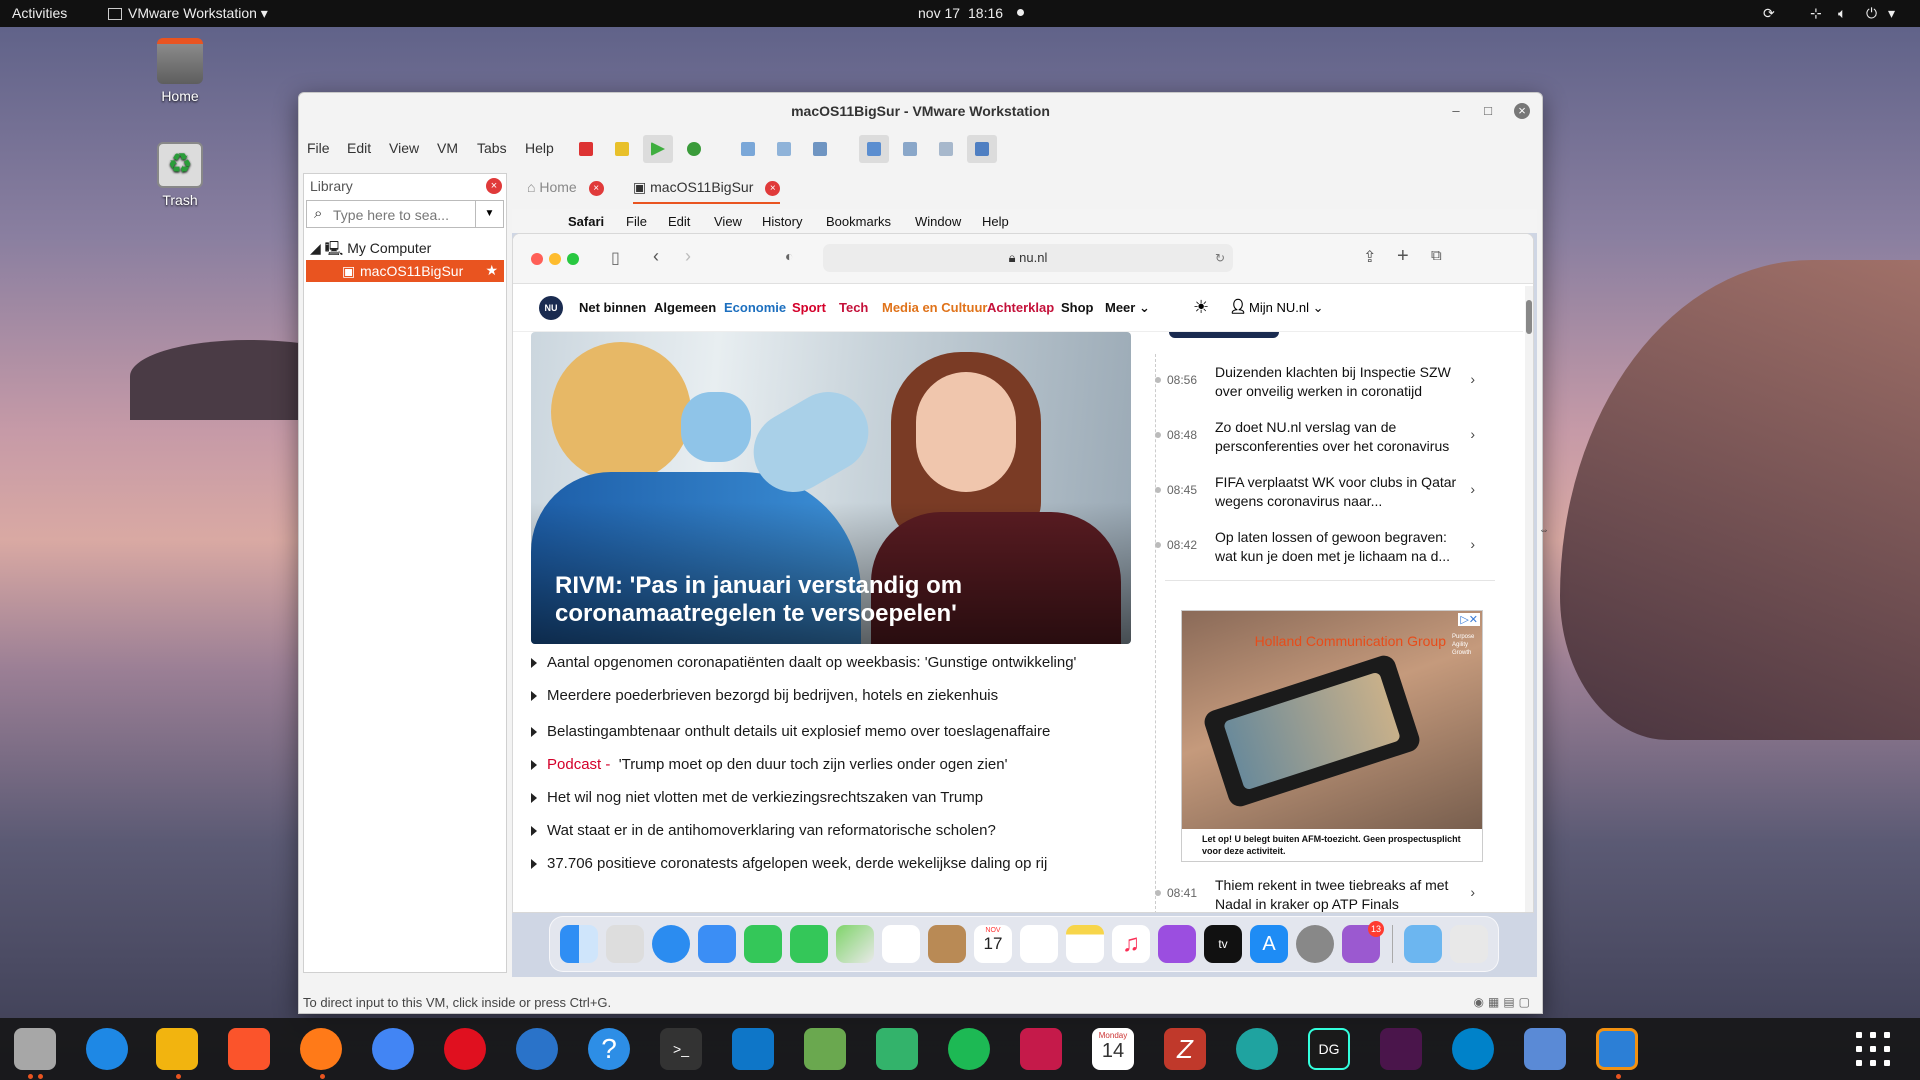  Describe the element at coordinates (939, 13) in the screenshot. I see `clock-date: nov 17` at that location.